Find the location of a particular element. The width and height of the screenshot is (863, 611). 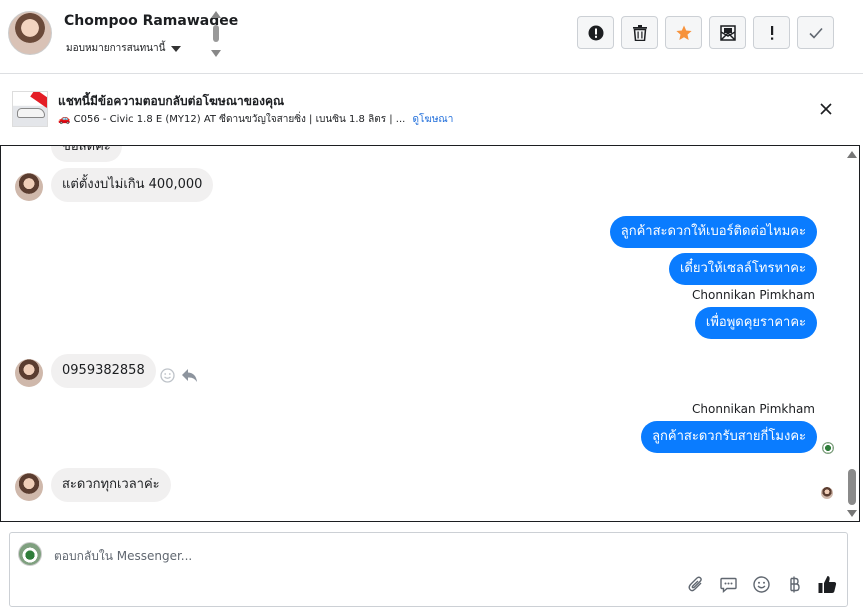

baht-payment-icon is located at coordinates (794, 584).